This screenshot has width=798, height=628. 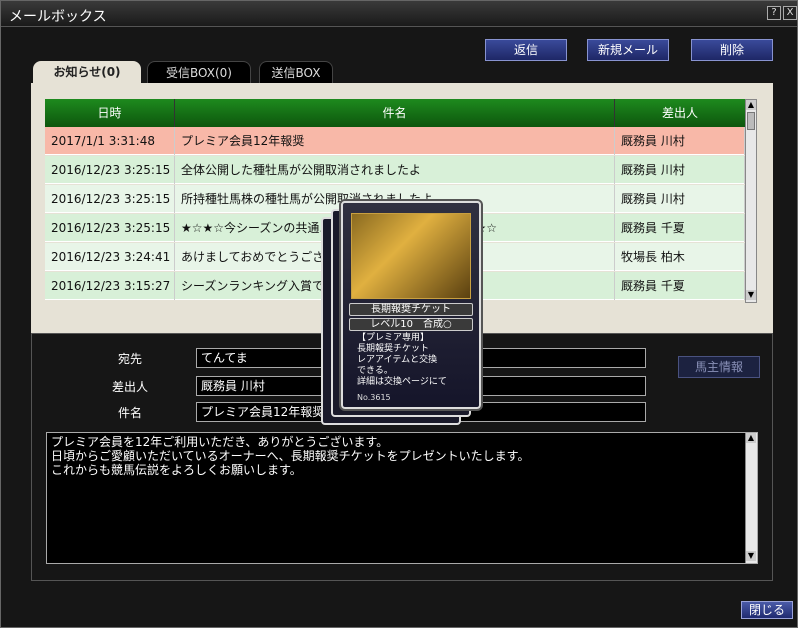 I want to click on subject-label: 件名, so click(x=129, y=413).